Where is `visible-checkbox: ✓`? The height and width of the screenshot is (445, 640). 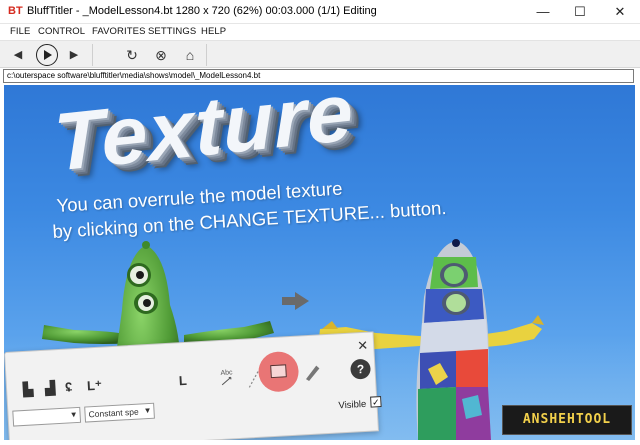
visible-checkbox: ✓ is located at coordinates (376, 402).